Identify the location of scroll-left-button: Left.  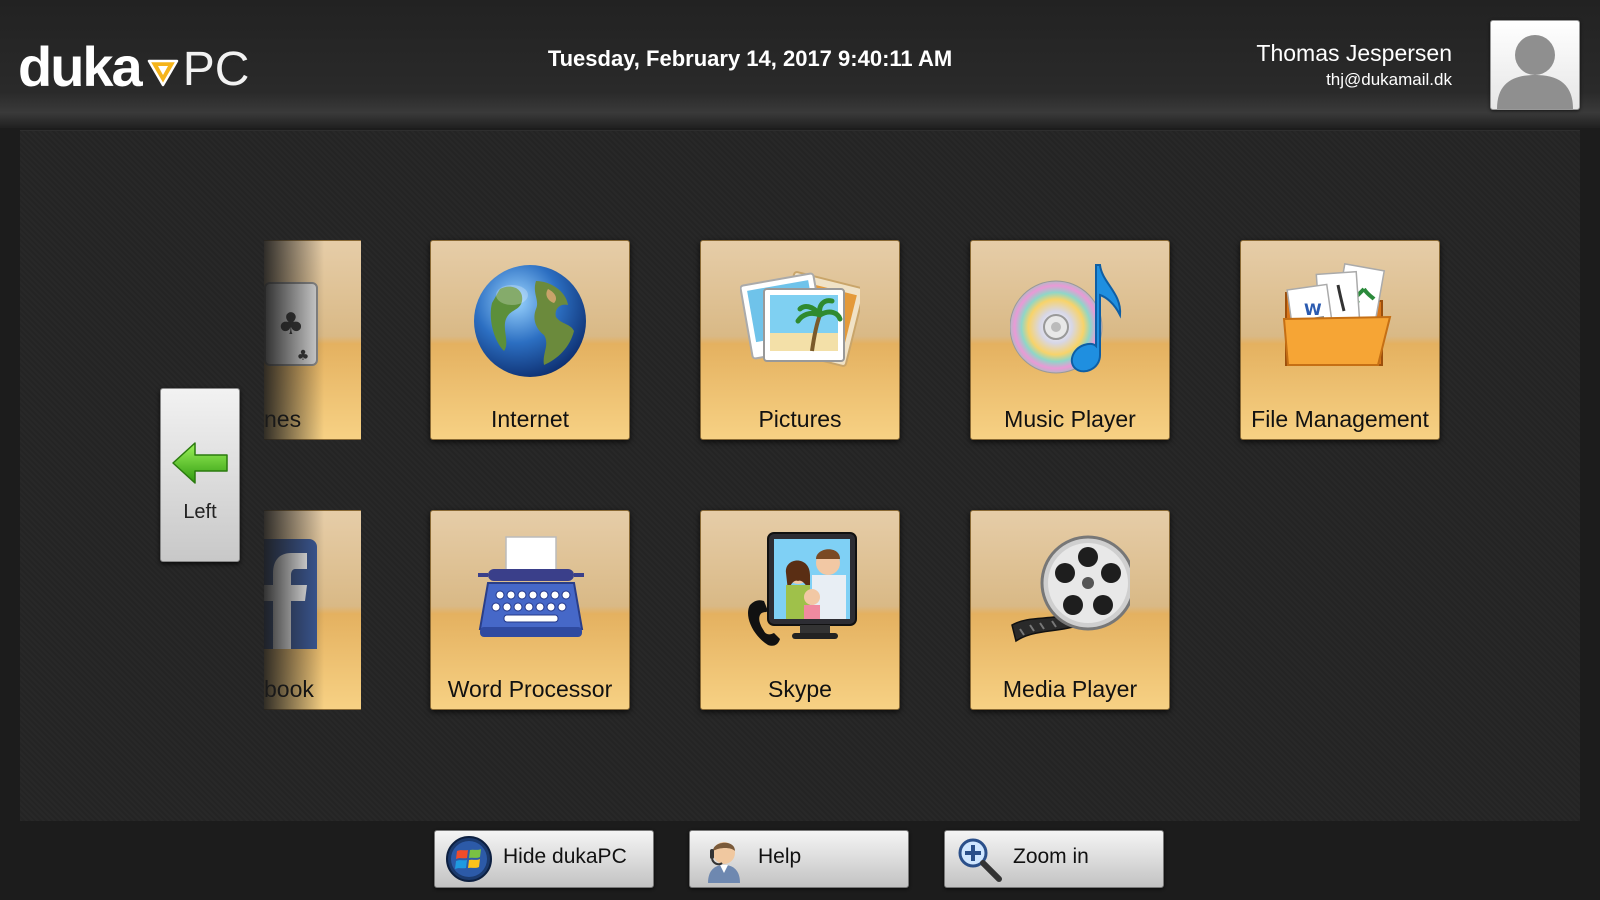
(200, 475).